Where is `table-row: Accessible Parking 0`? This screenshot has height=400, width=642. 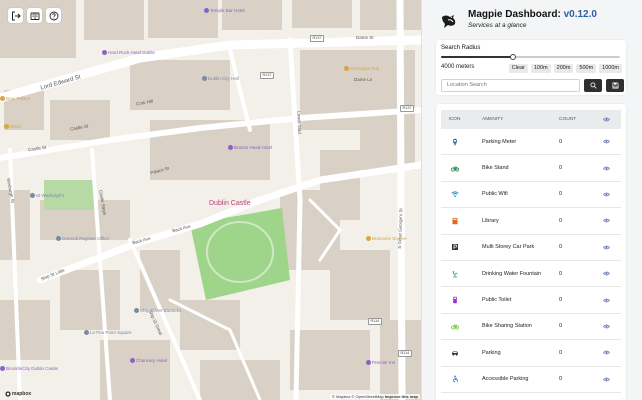
table-row: Accessible Parking 0 is located at coordinates (531, 380).